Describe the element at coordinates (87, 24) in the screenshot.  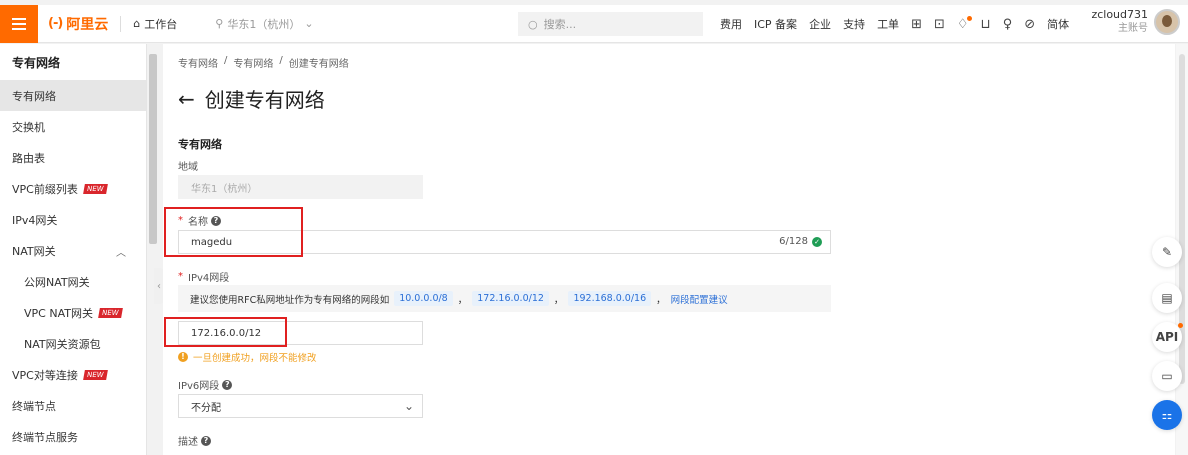
I see `logo-text: 阿里云` at that location.